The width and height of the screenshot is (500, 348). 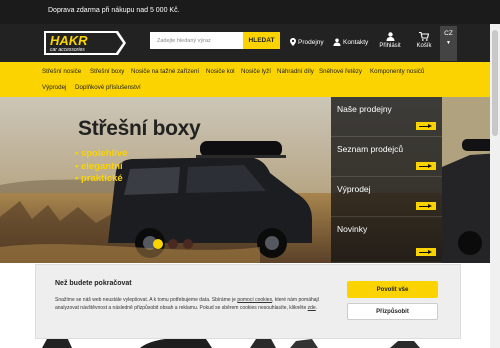 I want to click on hero-bullet-list: spolehlivé elegantní praktické, so click(x=101, y=167).